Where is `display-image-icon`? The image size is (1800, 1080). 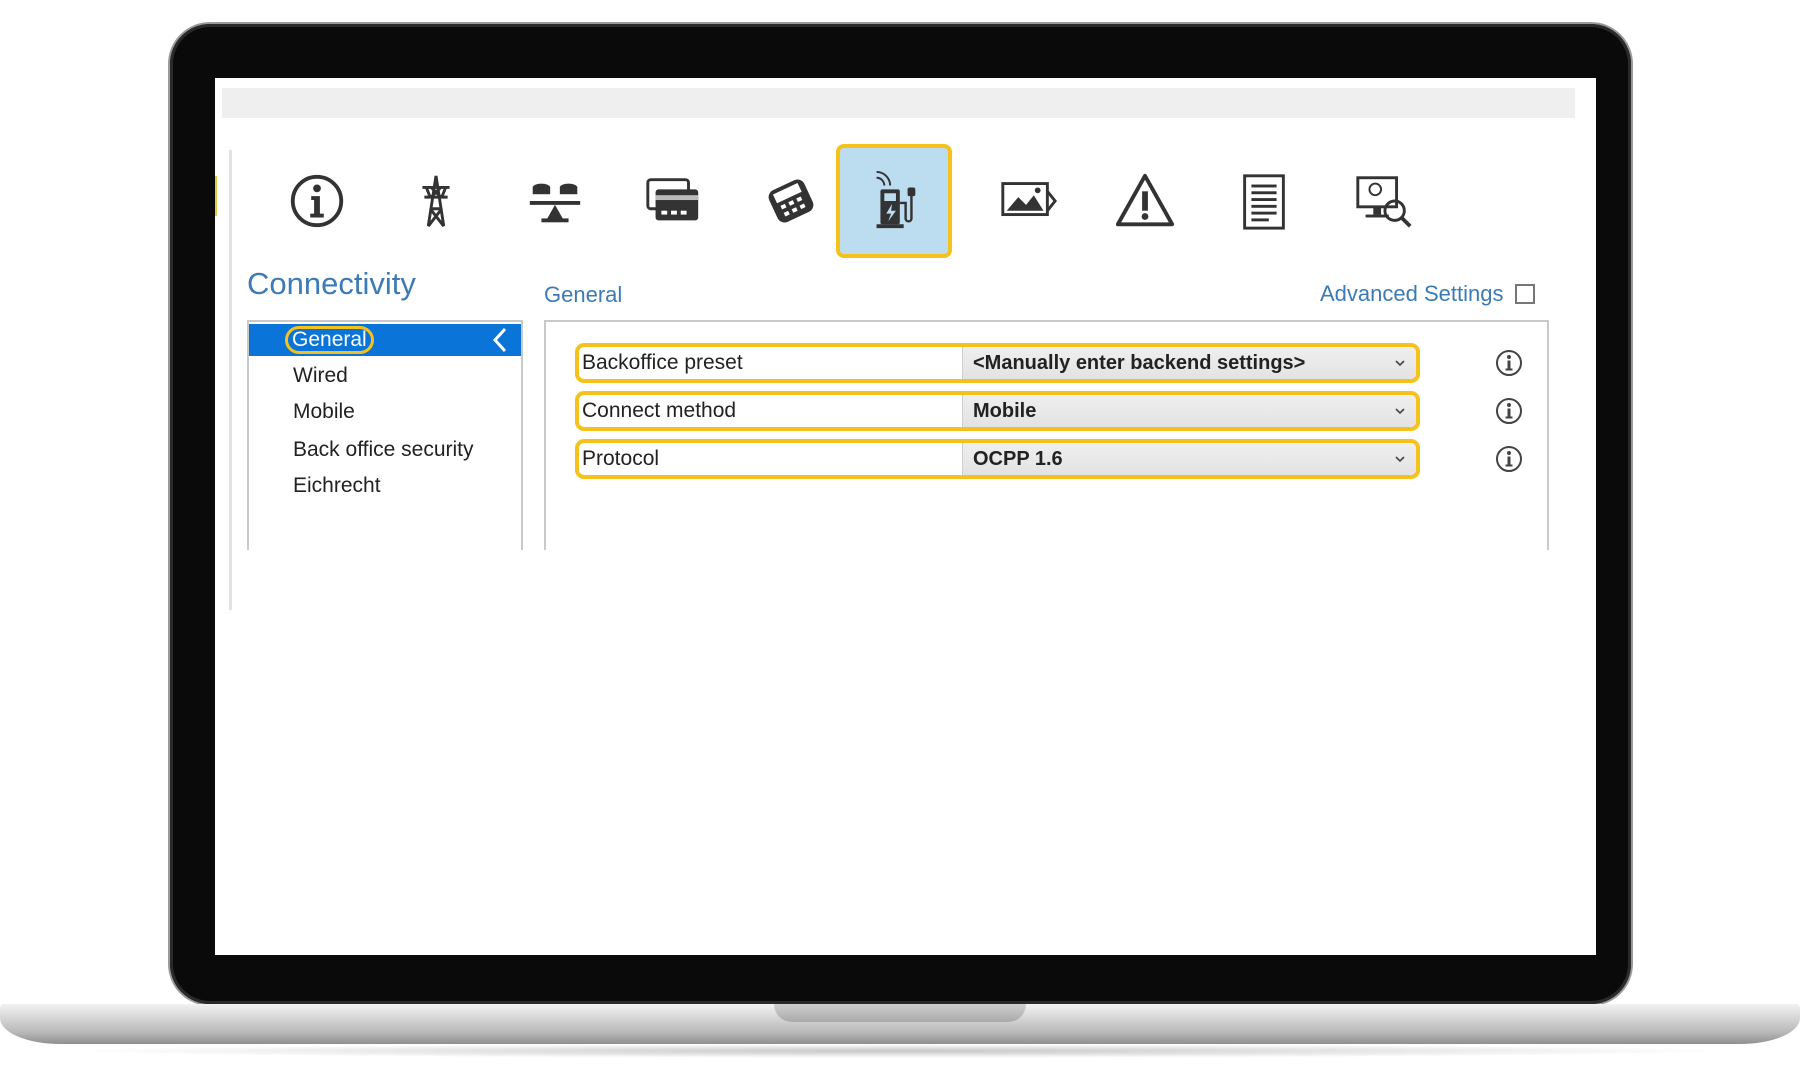 display-image-icon is located at coordinates (1029, 199).